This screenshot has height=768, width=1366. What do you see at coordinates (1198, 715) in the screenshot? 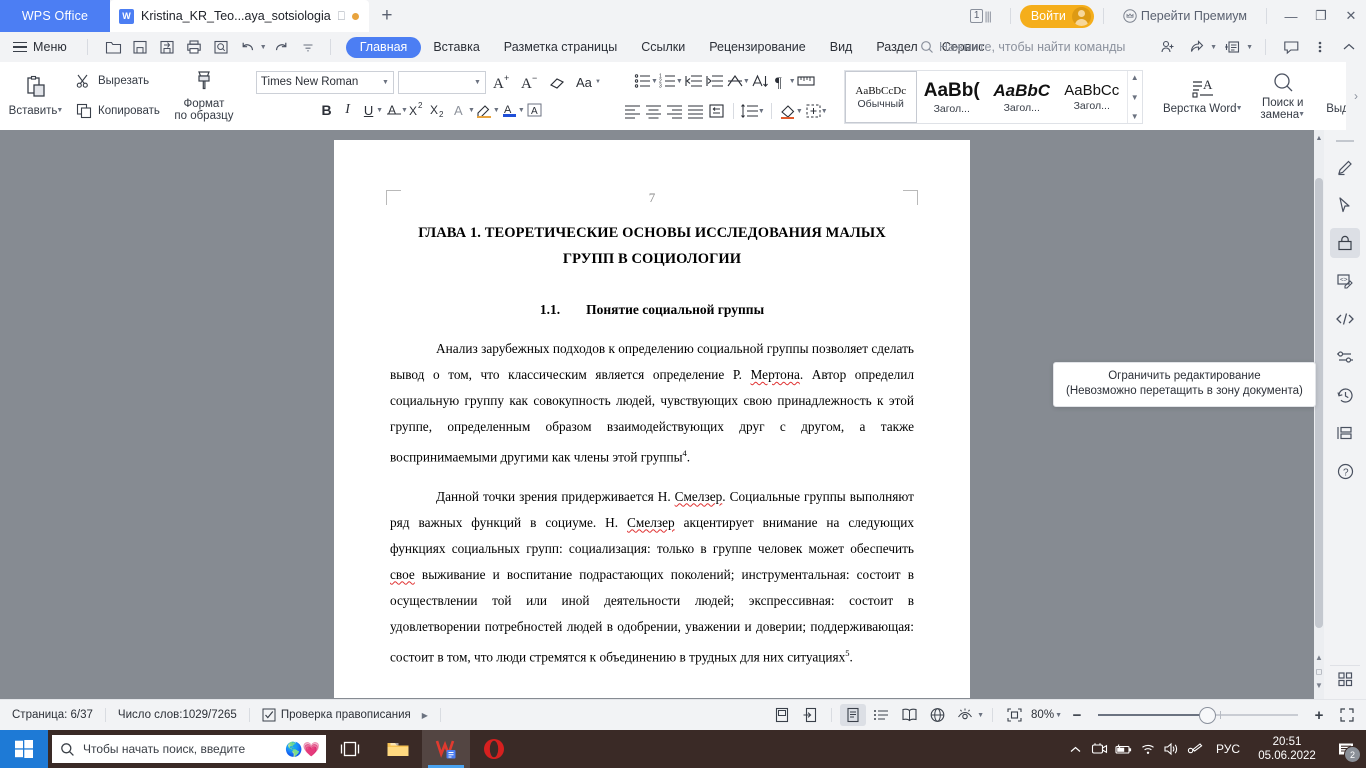
I see `zoom-slider` at bounding box center [1198, 715].